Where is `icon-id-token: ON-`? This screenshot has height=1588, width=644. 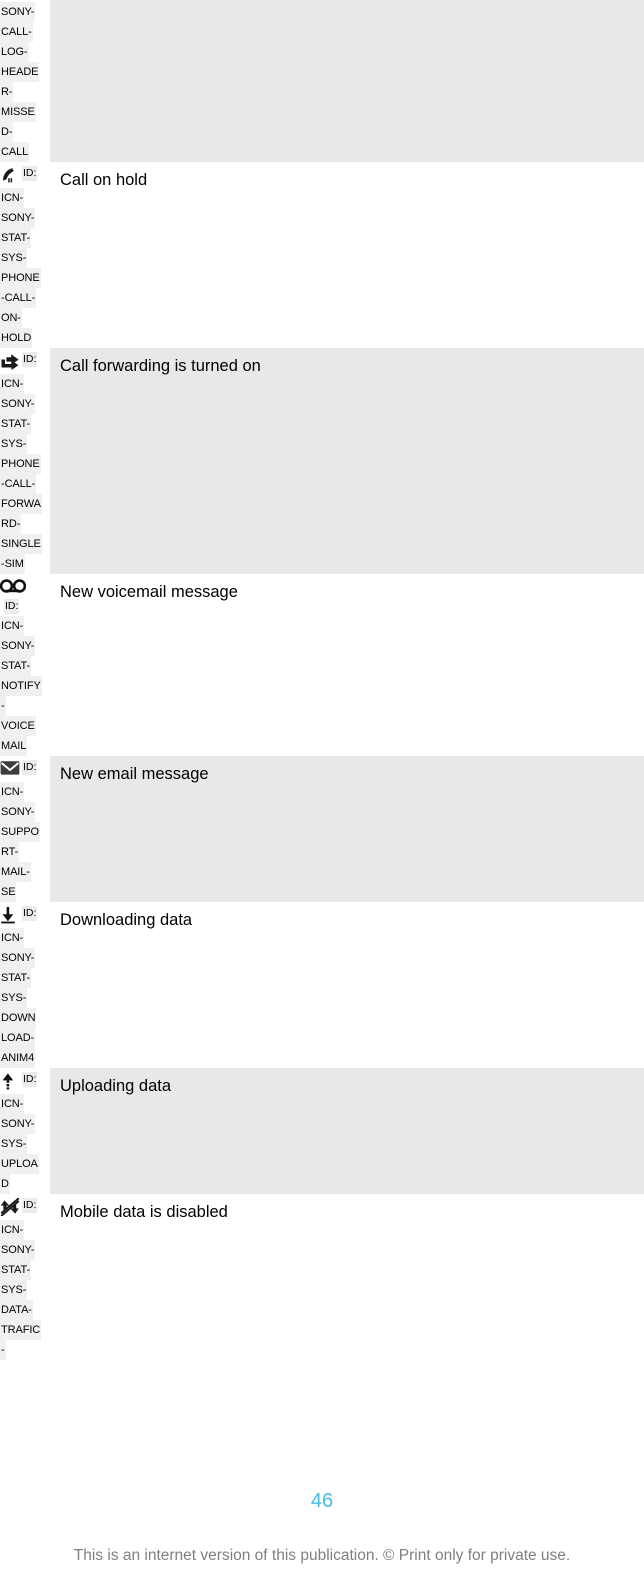
icon-id-token: ON- is located at coordinates (11, 318).